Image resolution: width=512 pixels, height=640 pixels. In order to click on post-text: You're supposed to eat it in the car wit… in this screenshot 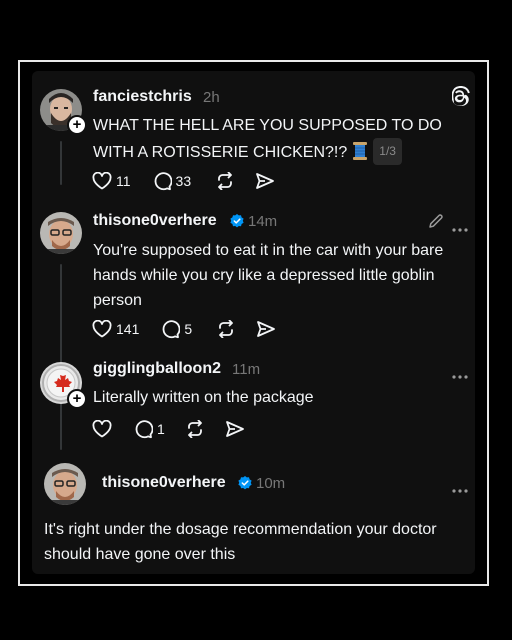, I will do `click(268, 275)`.